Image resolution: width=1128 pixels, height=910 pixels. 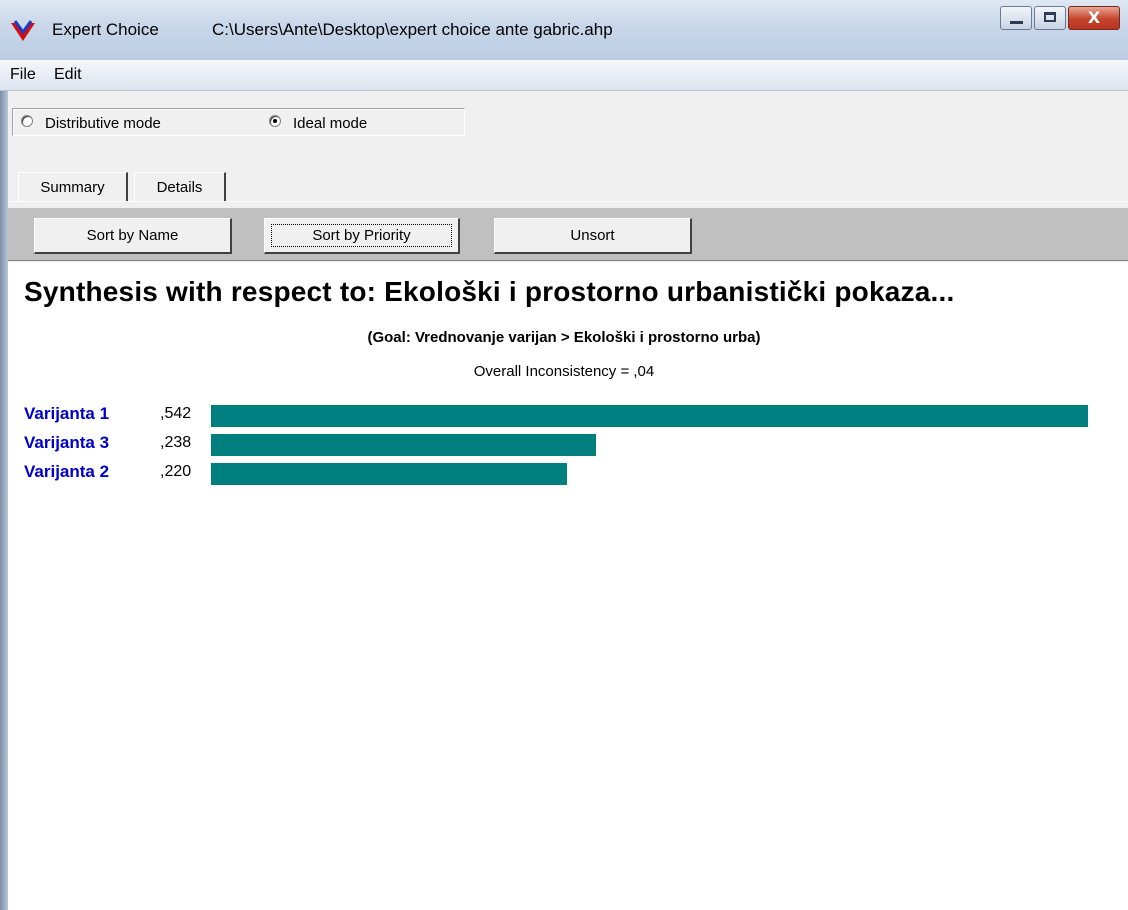 I want to click on menu-file: File, so click(x=23, y=75).